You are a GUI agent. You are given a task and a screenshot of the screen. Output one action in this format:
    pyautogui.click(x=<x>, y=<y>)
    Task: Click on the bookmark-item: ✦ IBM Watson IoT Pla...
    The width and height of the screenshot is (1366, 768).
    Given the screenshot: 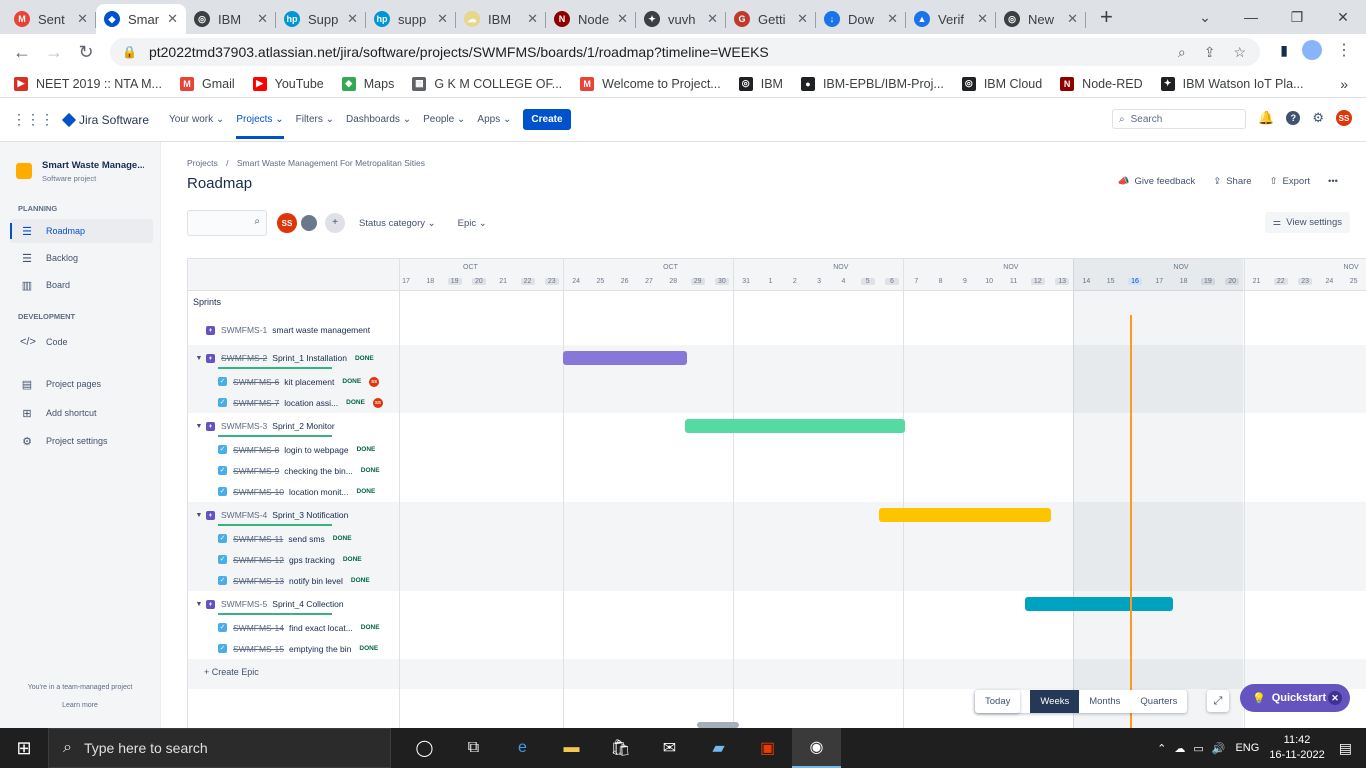 What is the action you would take?
    pyautogui.click(x=1231, y=83)
    